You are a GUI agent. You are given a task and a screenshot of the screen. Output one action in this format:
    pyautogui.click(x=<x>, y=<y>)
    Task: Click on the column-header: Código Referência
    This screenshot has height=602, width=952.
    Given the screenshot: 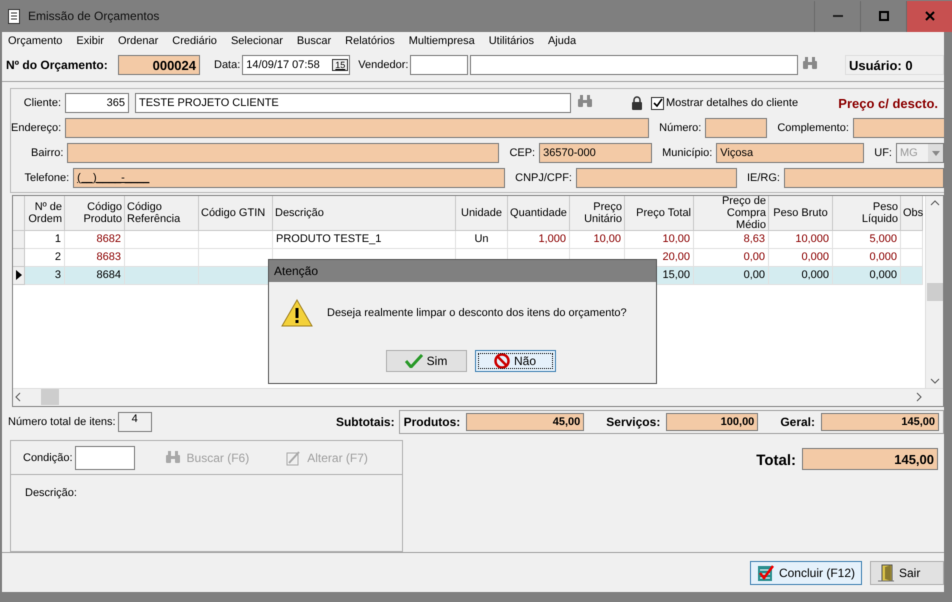 What is the action you would take?
    pyautogui.click(x=162, y=213)
    